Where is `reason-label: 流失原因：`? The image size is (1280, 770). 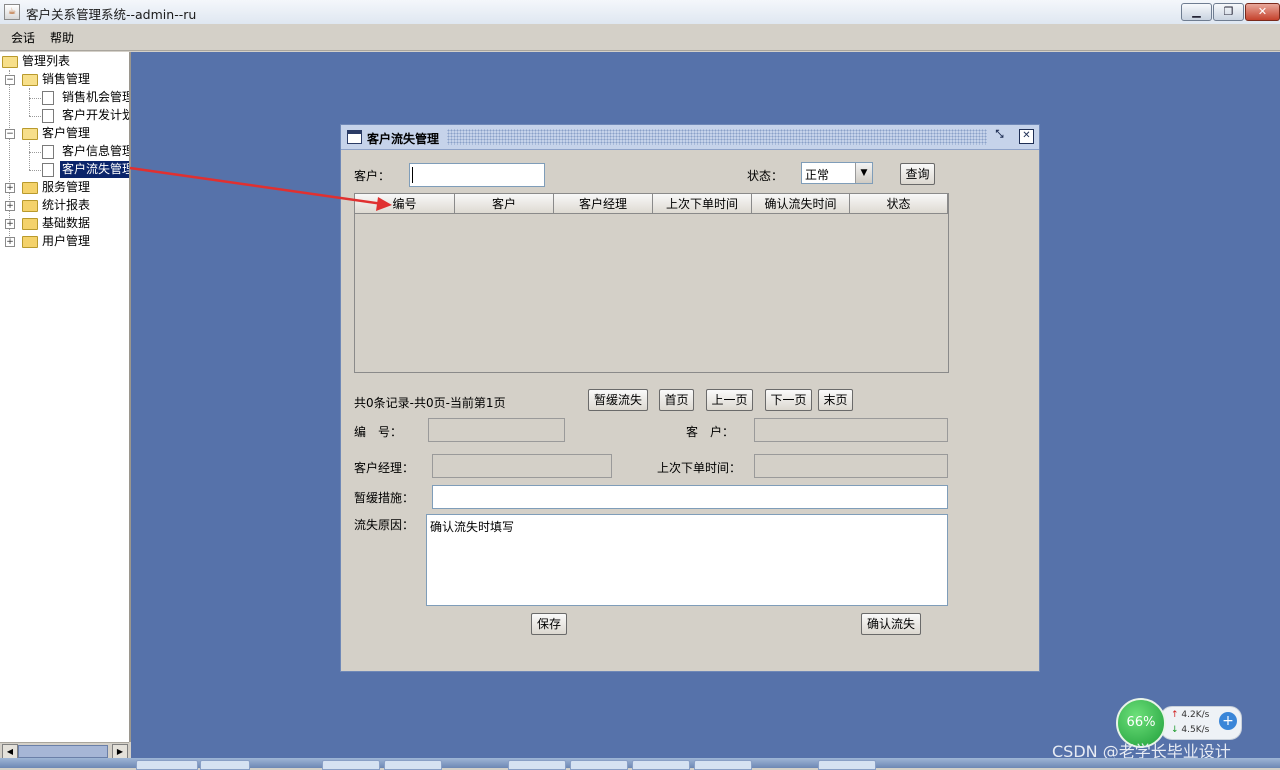 reason-label: 流失原因： is located at coordinates (384, 525).